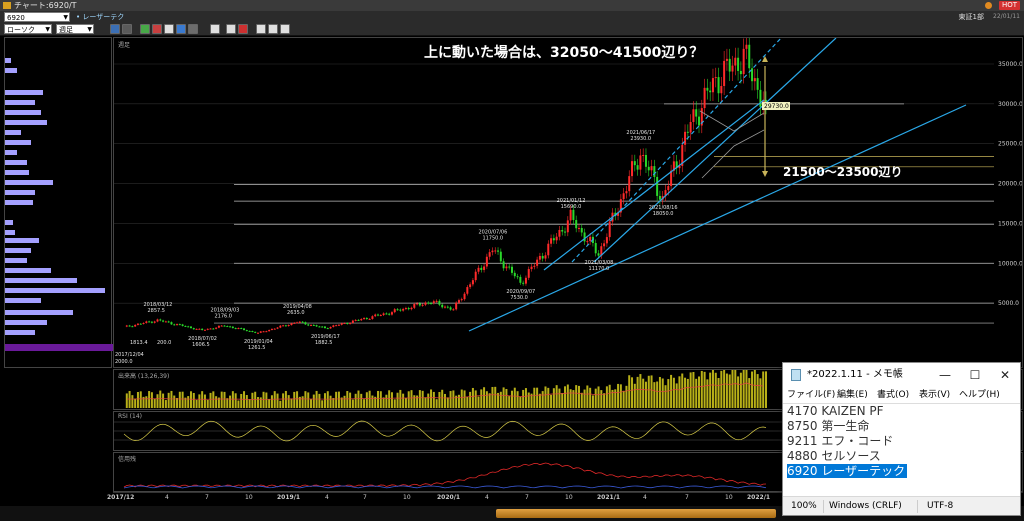 Image resolution: width=1024 pixels, height=521 pixels. What do you see at coordinates (840, 441) in the screenshot?
I see `text-line: 9211 エフ・コード` at bounding box center [840, 441].